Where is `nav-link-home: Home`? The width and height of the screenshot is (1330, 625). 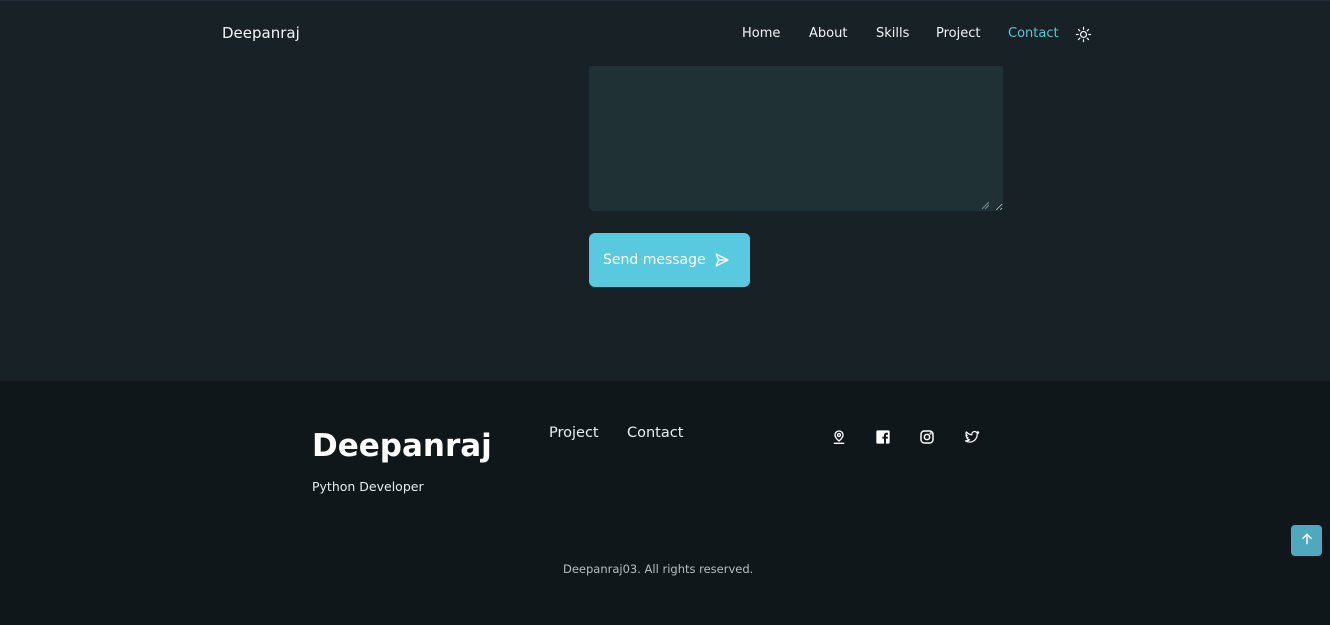
nav-link-home: Home is located at coordinates (761, 33).